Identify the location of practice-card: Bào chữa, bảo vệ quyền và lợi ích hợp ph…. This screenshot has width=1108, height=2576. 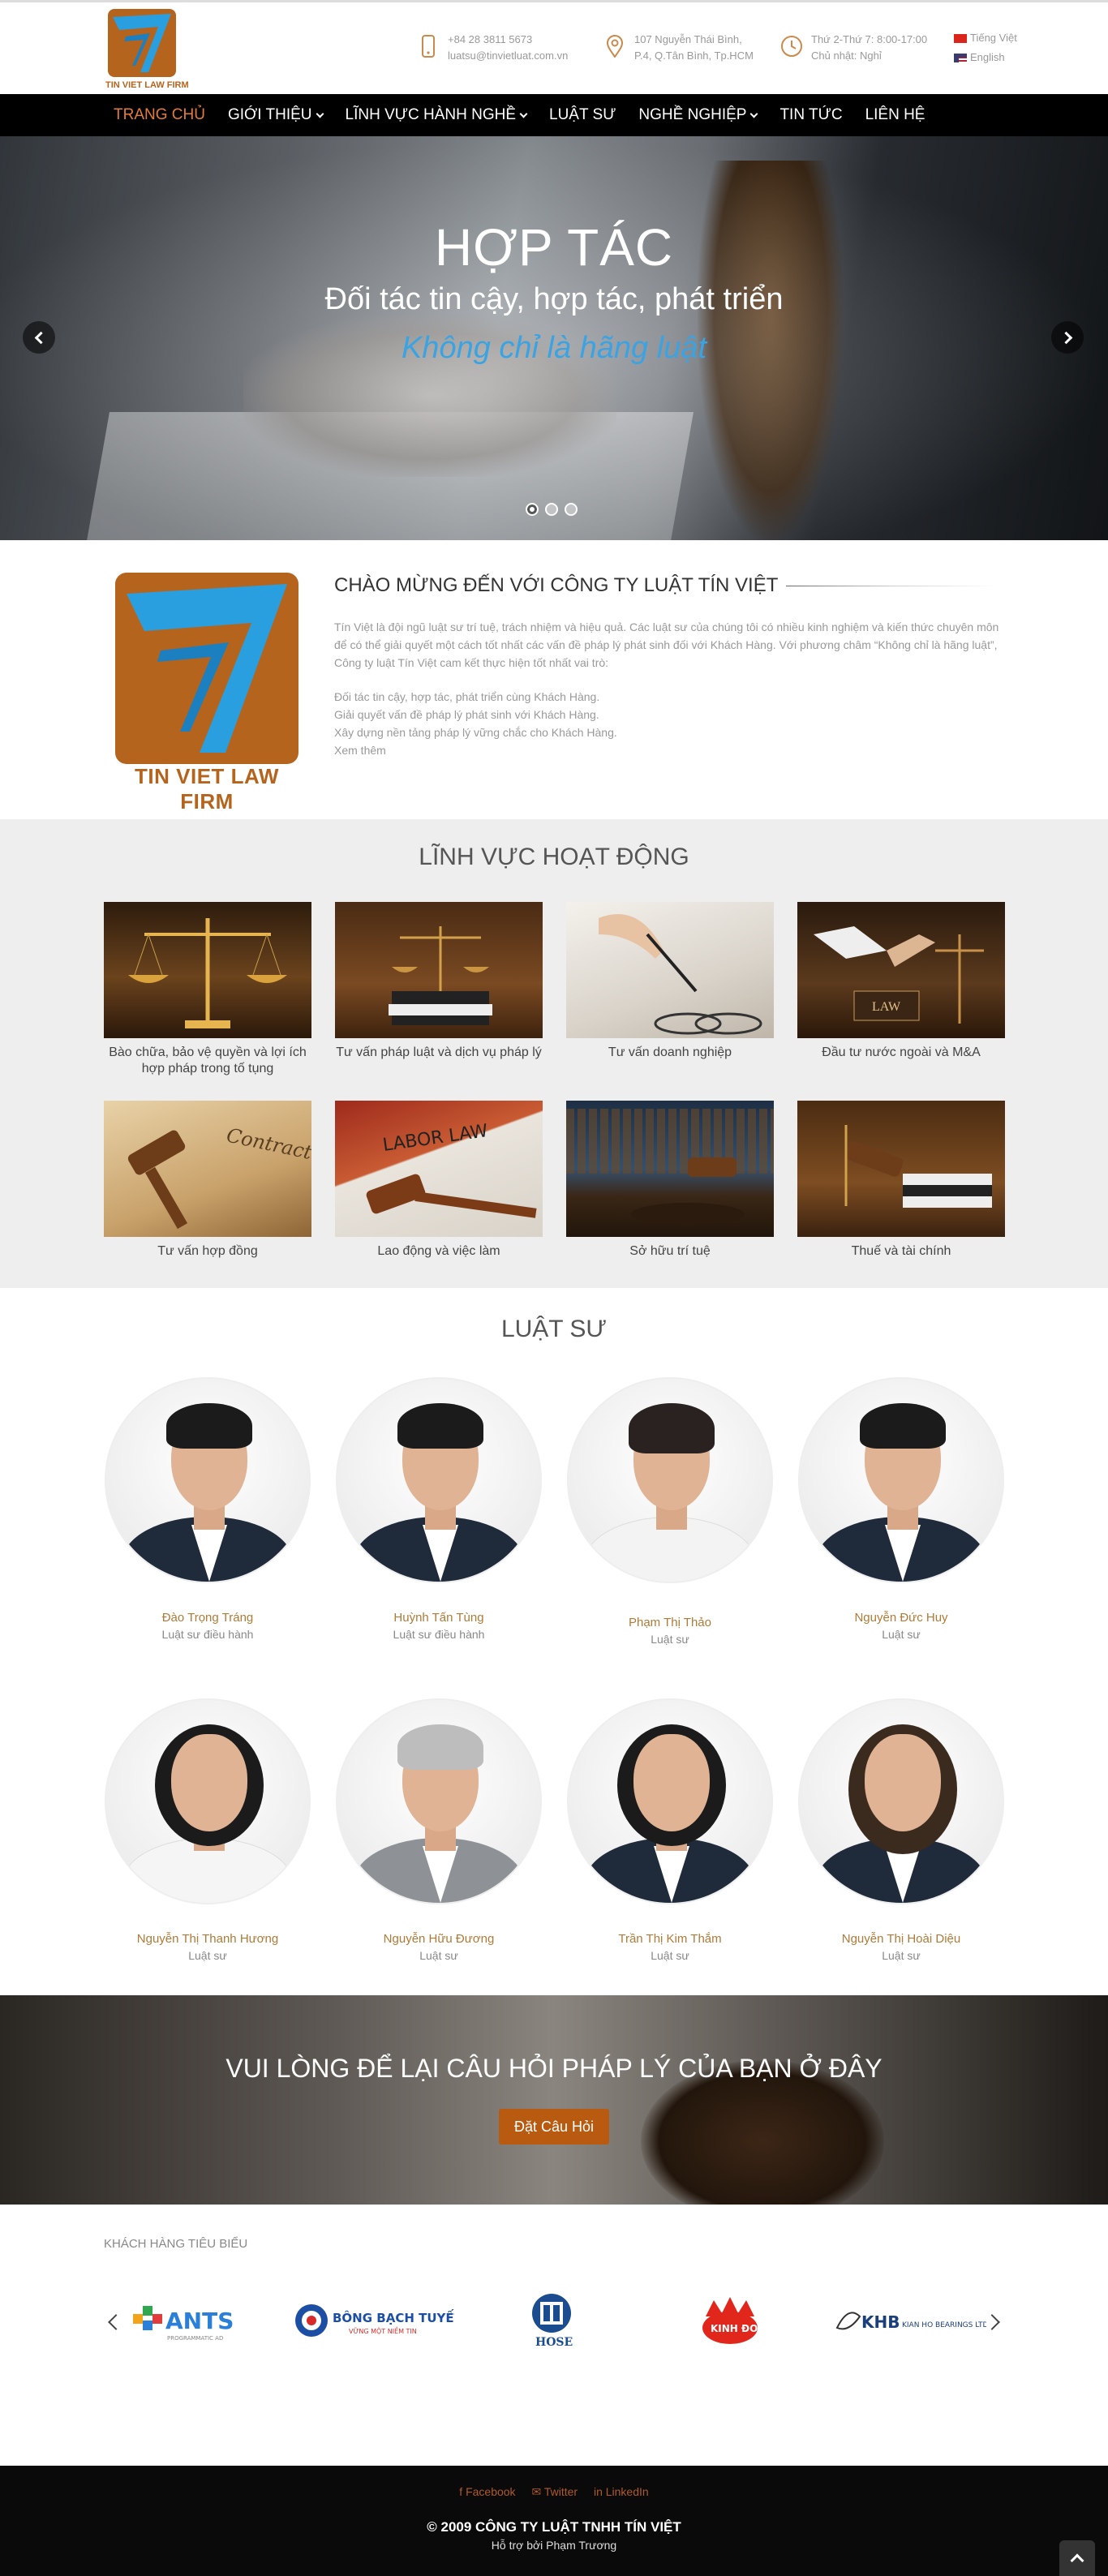
(207, 990).